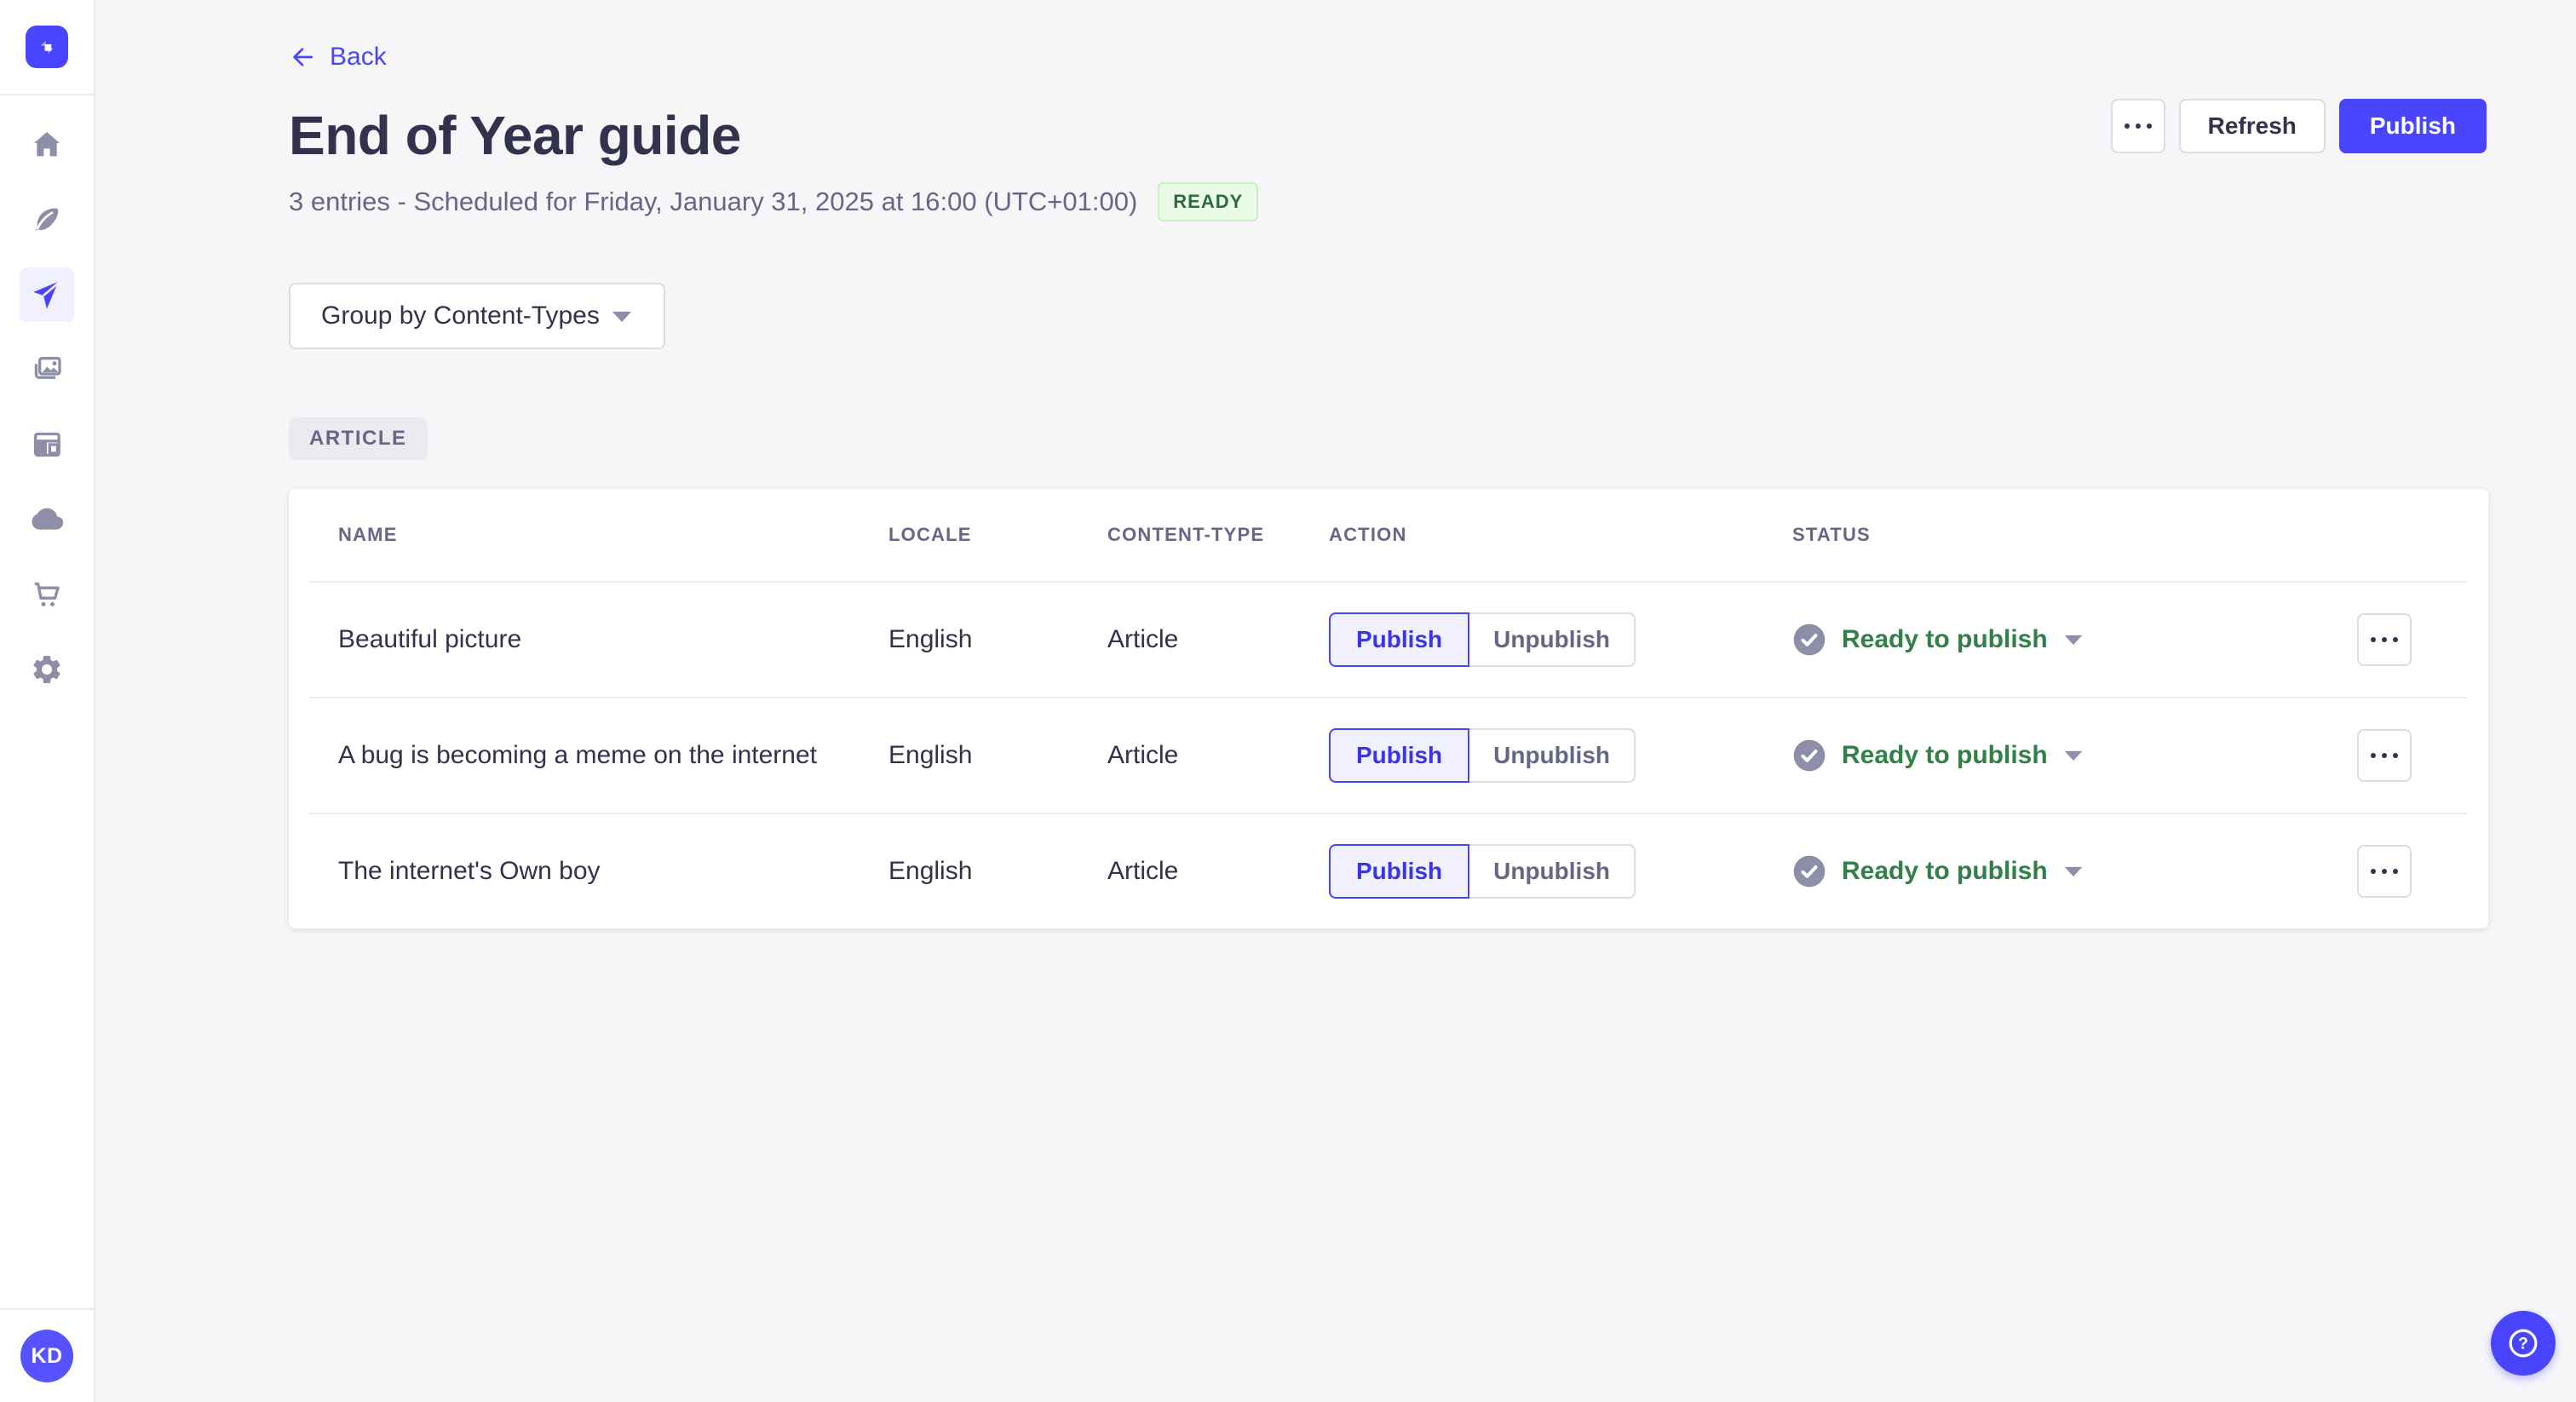  I want to click on paper-plane-icon, so click(47, 294).